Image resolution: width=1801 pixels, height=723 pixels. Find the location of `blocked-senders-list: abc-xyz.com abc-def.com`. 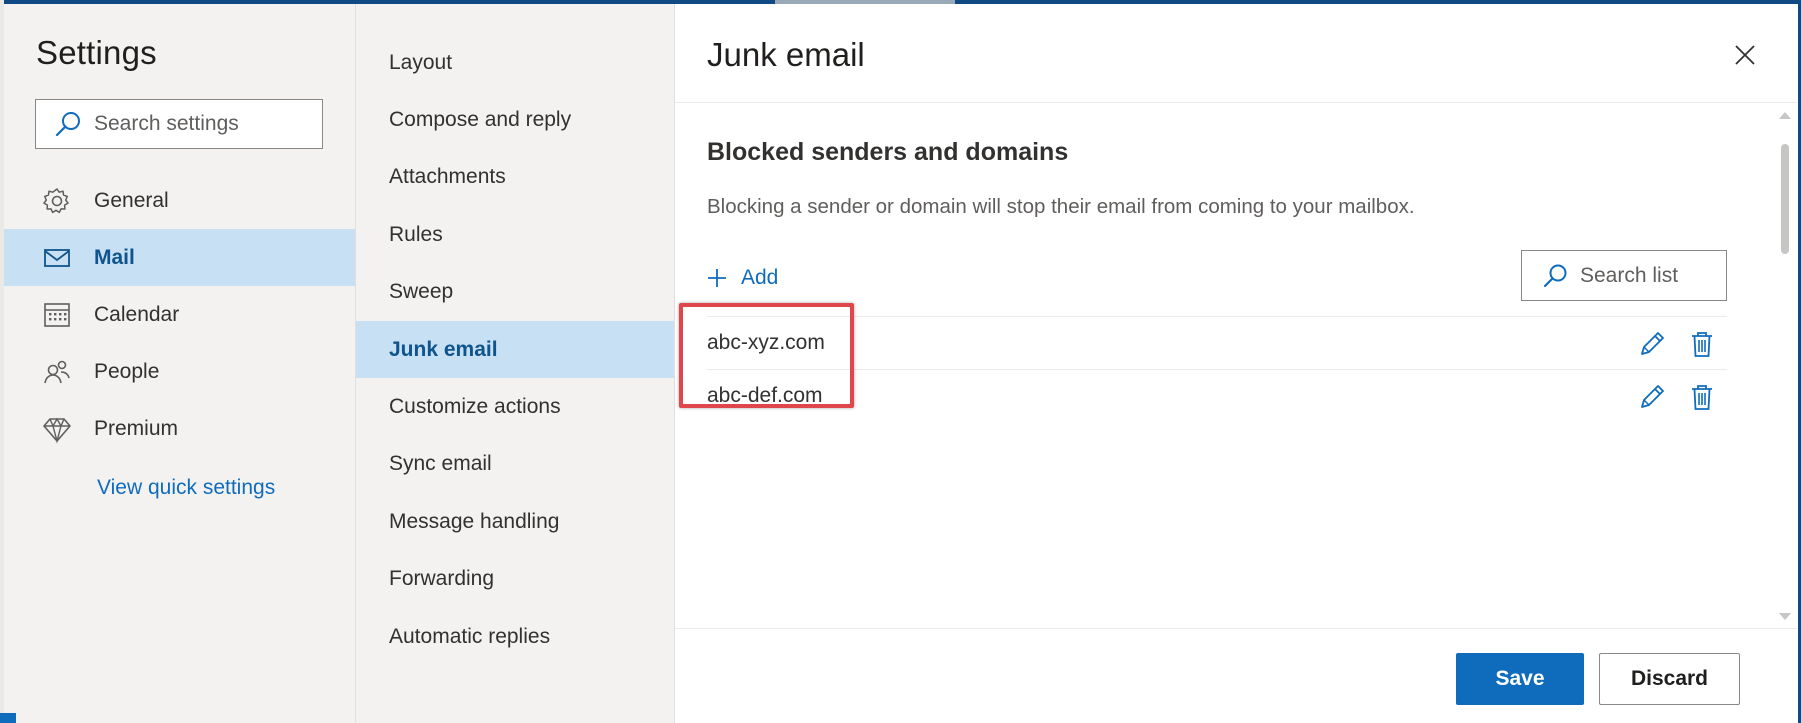

blocked-senders-list: abc-xyz.com abc-def.com is located at coordinates (1217, 369).